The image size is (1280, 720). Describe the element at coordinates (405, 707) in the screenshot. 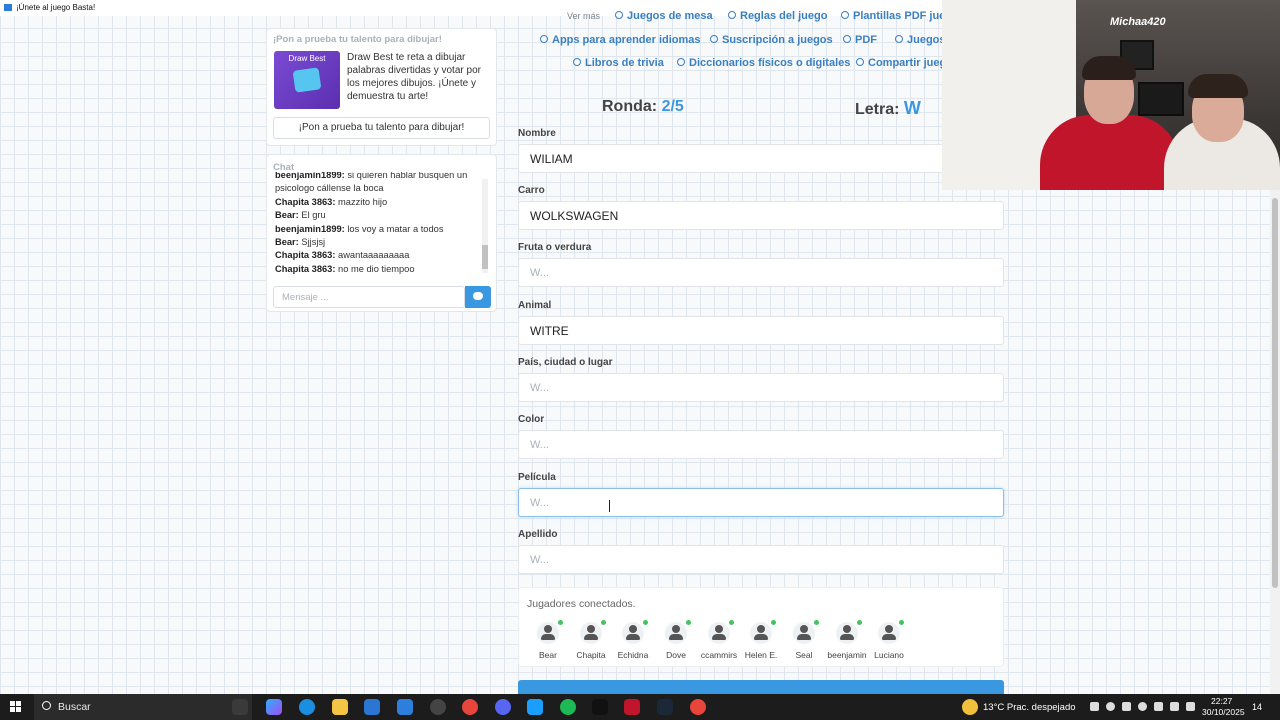

I see `outlook-icon` at that location.